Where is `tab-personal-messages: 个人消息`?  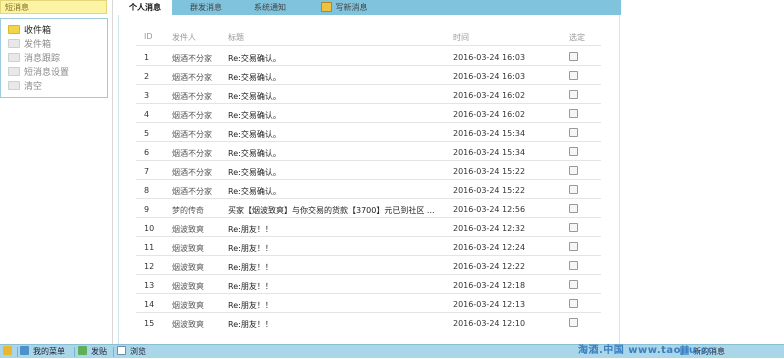 tab-personal-messages: 个人消息 is located at coordinates (145, 7).